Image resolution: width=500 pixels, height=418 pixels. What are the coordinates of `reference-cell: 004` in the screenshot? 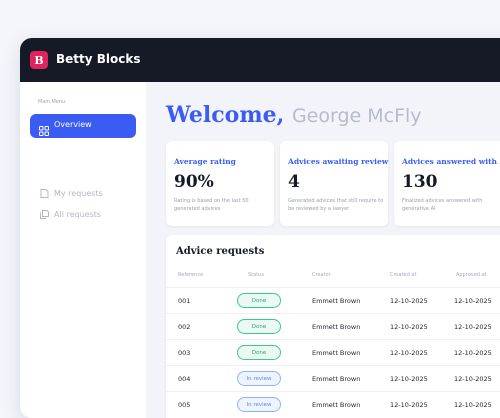 It's located at (184, 379).